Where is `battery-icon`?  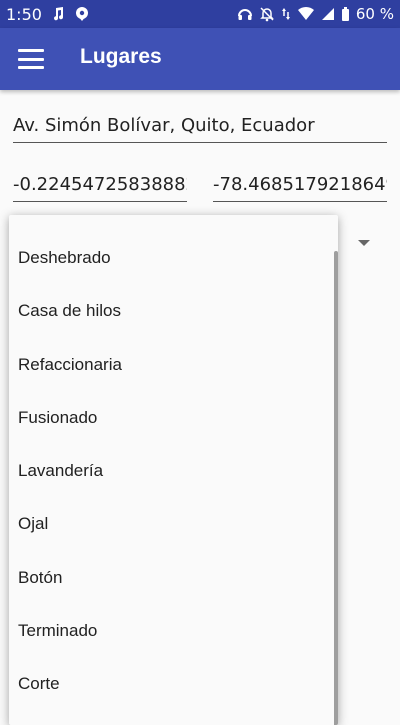
battery-icon is located at coordinates (345, 14).